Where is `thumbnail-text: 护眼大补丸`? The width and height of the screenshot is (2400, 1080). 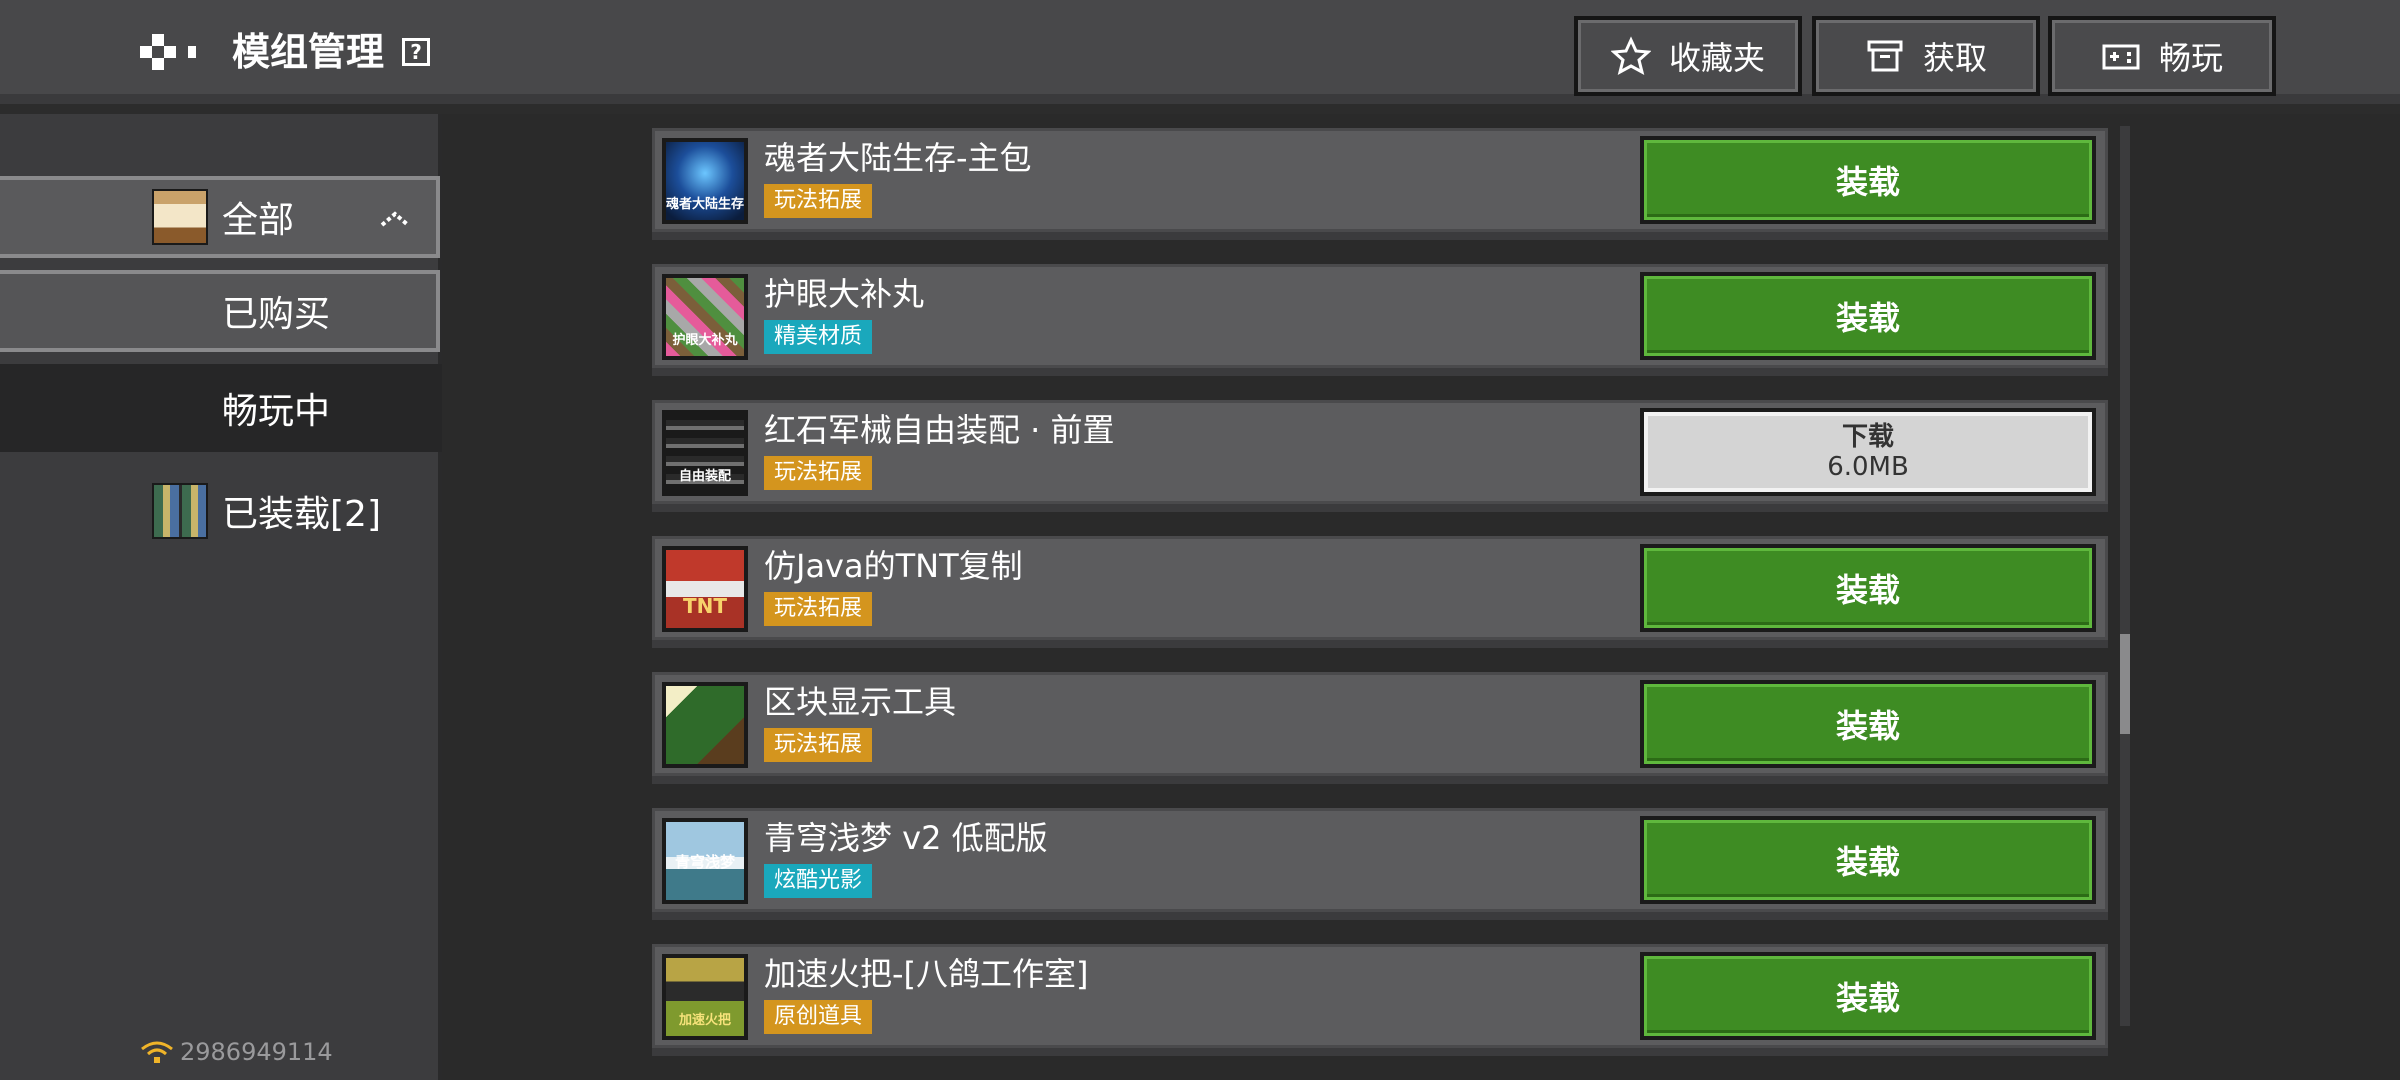 thumbnail-text: 护眼大补丸 is located at coordinates (705, 340).